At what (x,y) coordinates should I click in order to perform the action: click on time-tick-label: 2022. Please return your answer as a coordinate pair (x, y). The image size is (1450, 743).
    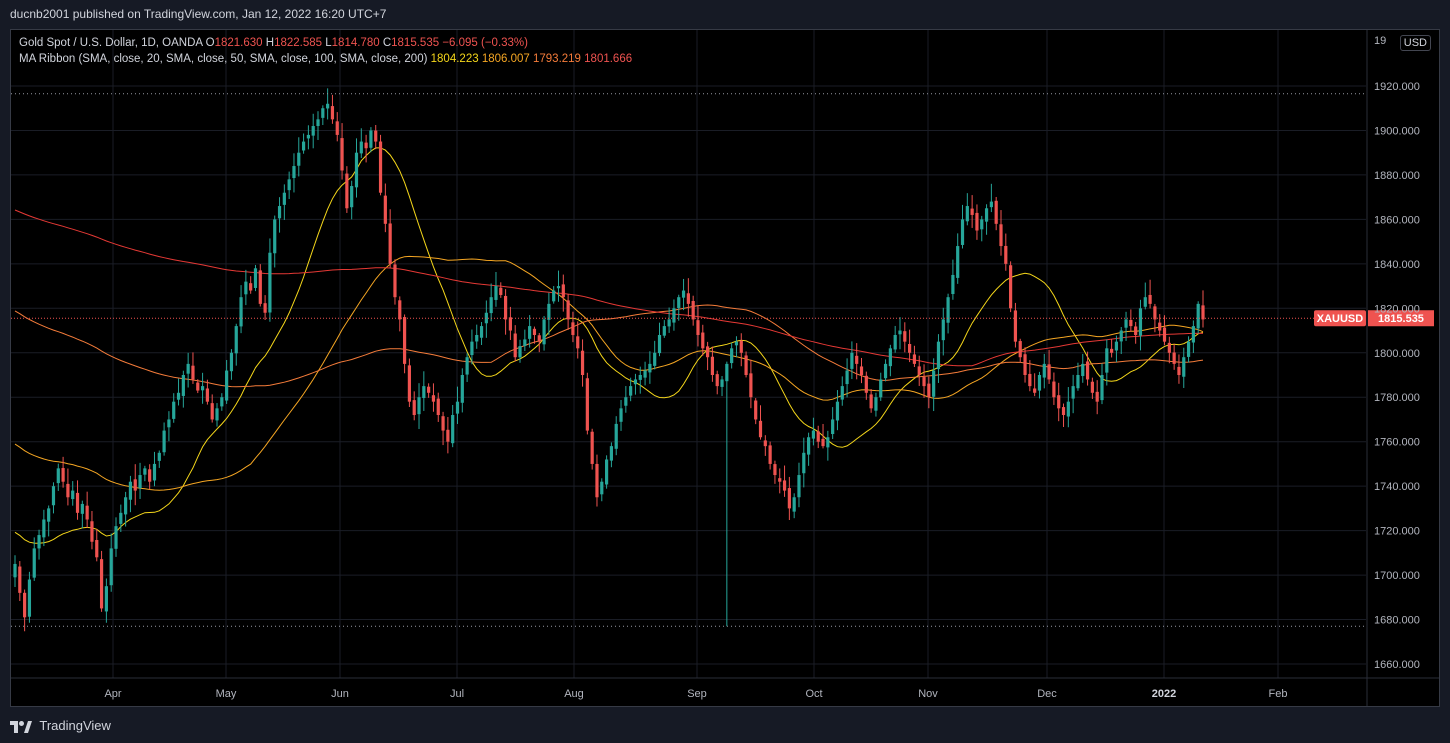
    Looking at the image, I should click on (1164, 694).